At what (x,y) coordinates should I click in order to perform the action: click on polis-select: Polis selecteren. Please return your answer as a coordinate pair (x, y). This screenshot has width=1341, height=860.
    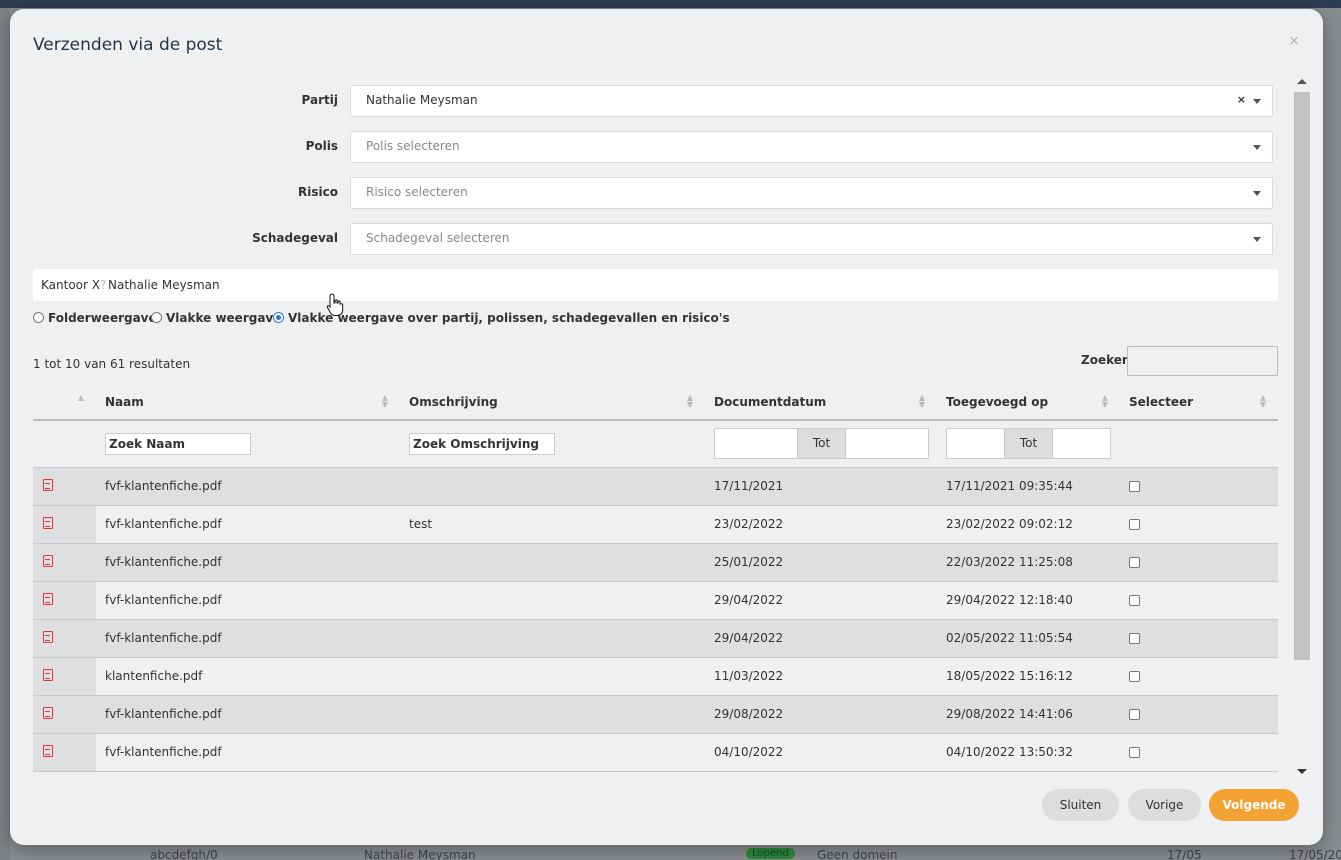
    Looking at the image, I should click on (811, 147).